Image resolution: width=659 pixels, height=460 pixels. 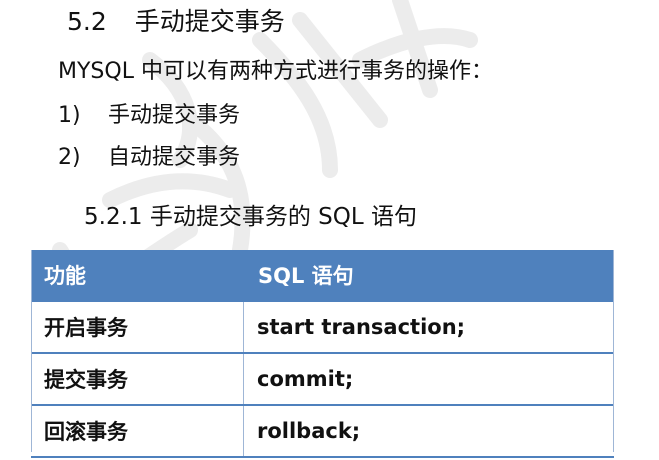 I want to click on table-cell-sql: rollback;, so click(x=309, y=431).